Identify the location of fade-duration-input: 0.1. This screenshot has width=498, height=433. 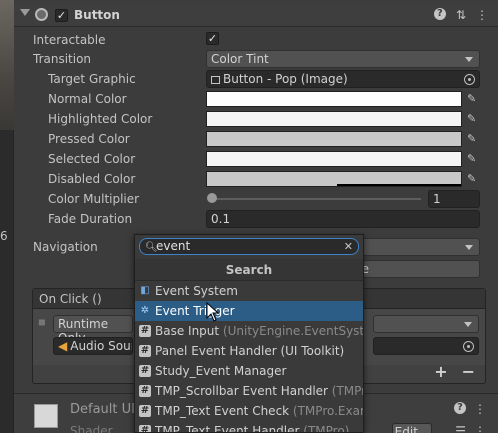
(343, 219).